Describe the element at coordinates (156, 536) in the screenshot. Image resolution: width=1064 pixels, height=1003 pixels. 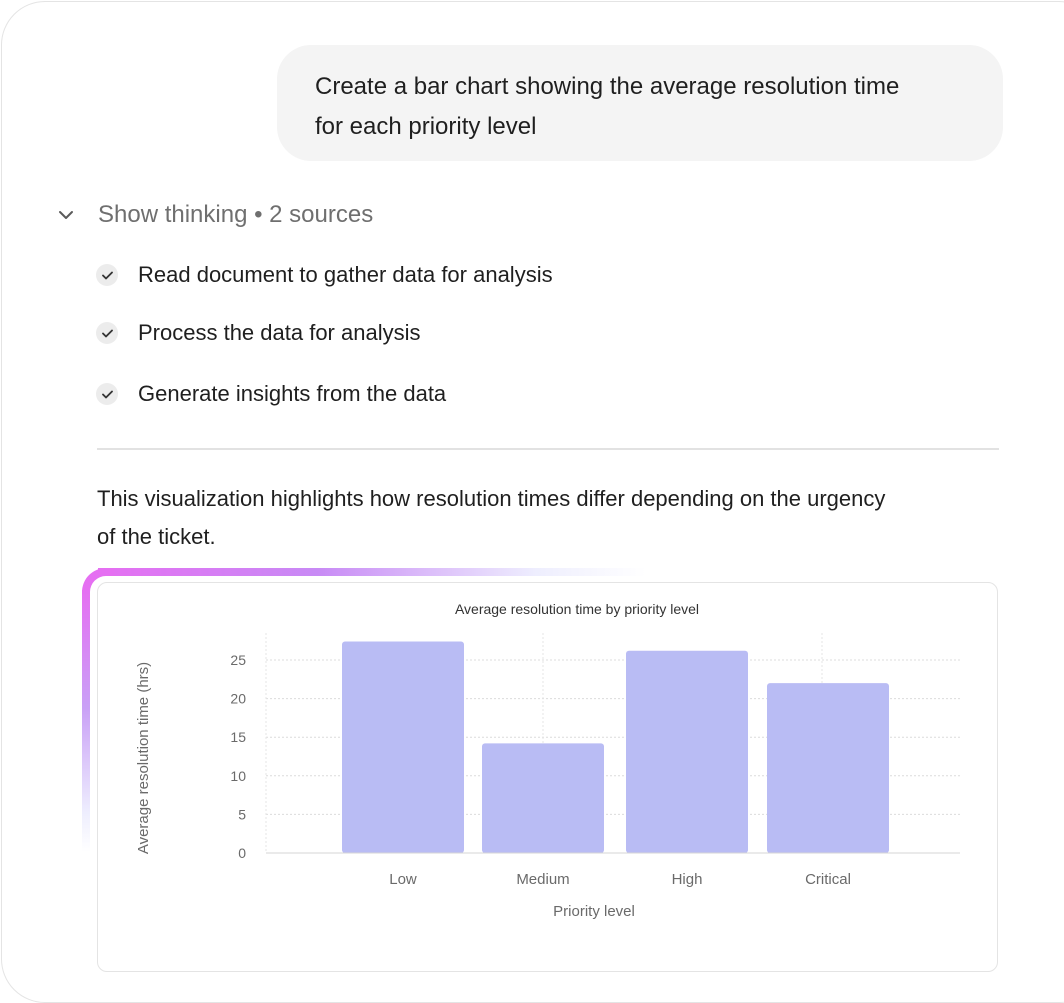
I see `answer-line: of the ticket.` at that location.